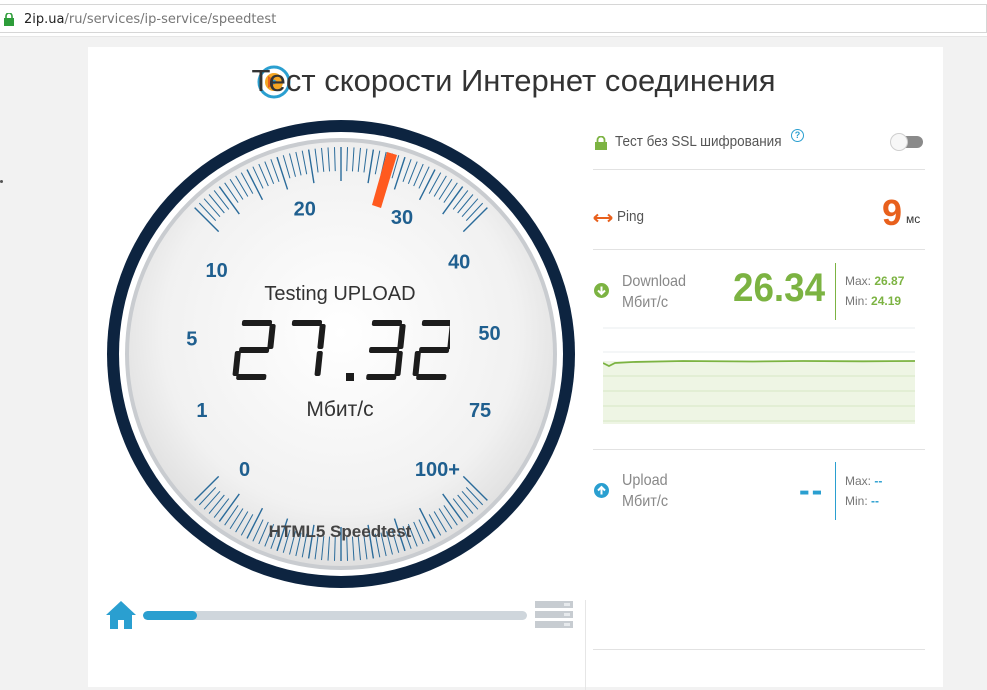 The width and height of the screenshot is (987, 690). I want to click on upload-minmax: Max: -- Min: --, so click(863, 491).